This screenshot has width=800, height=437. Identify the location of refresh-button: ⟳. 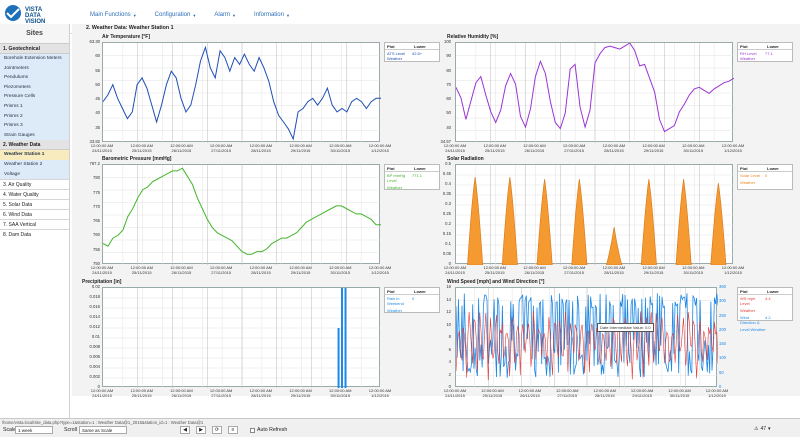
(217, 430).